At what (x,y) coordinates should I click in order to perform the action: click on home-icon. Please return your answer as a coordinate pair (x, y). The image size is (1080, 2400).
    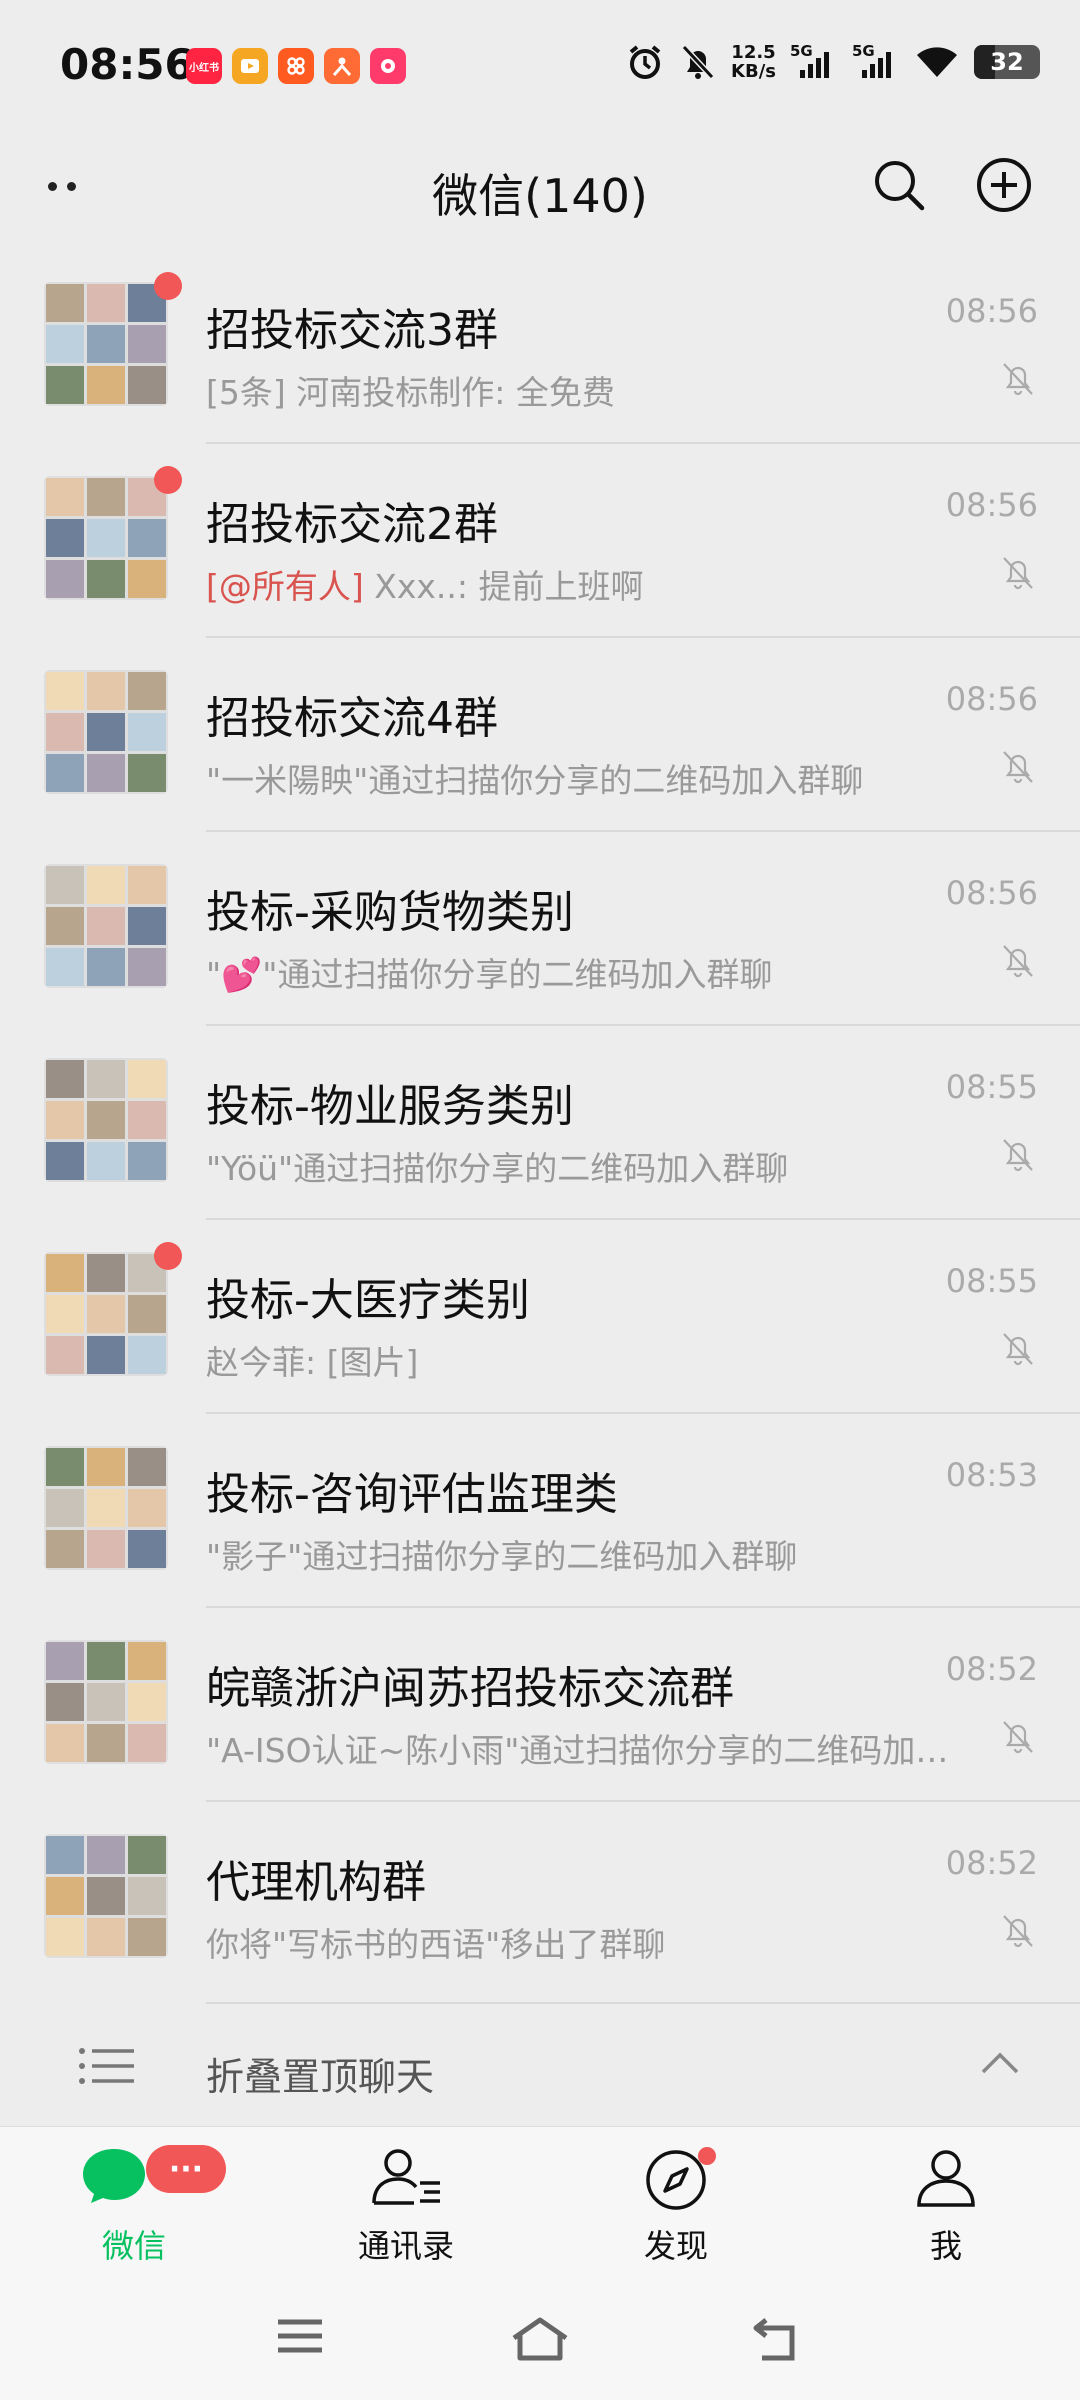
    Looking at the image, I should click on (540, 2339).